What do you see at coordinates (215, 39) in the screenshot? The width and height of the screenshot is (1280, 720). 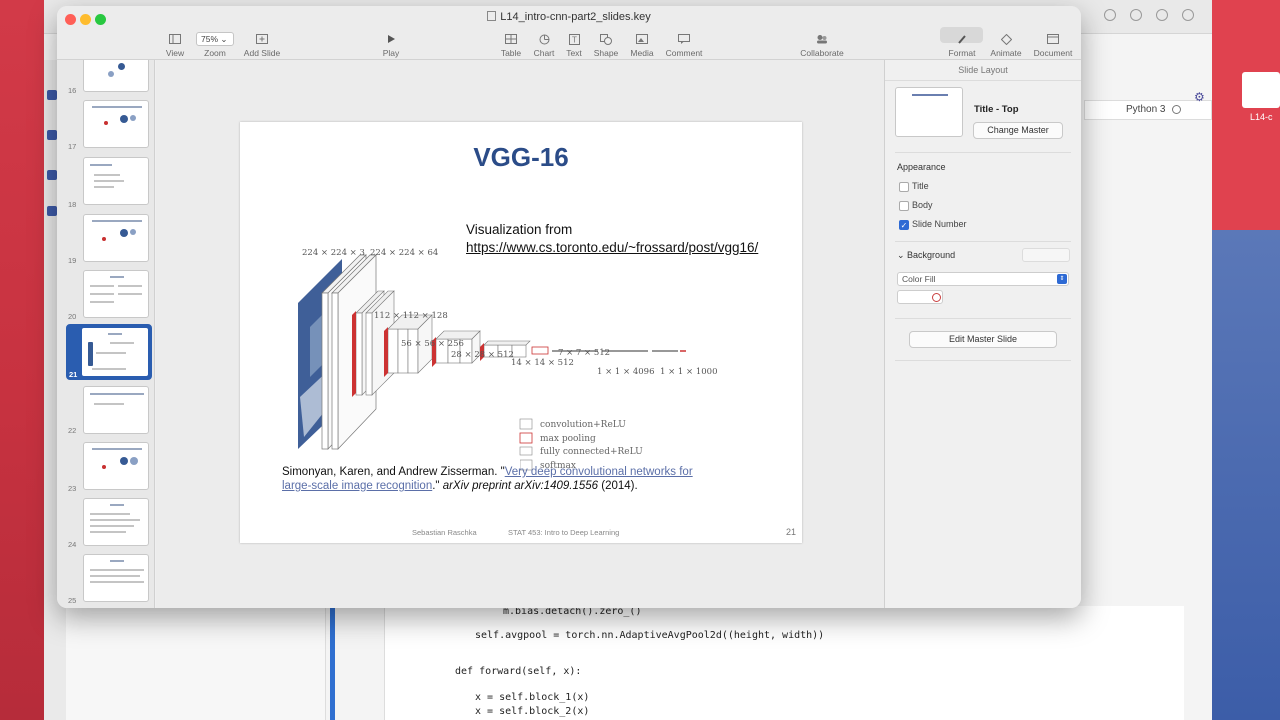 I see `zoom-select: 75% ⌄` at bounding box center [215, 39].